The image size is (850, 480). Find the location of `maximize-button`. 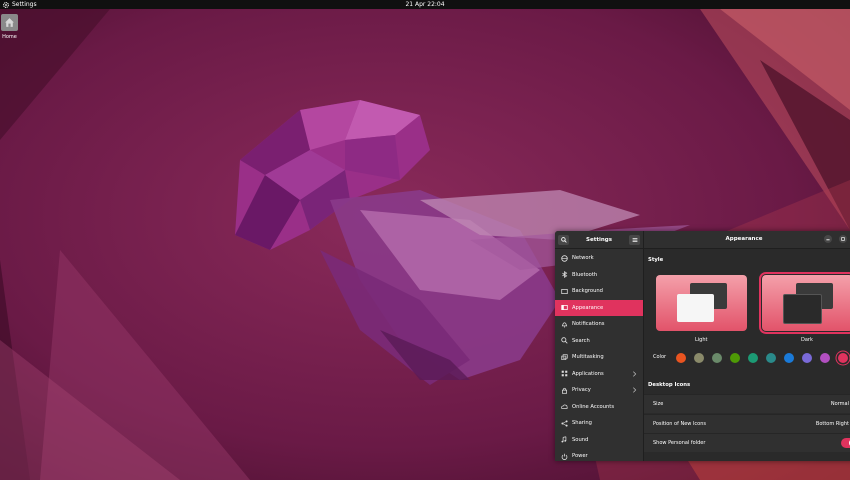

maximize-button is located at coordinates (843, 239).